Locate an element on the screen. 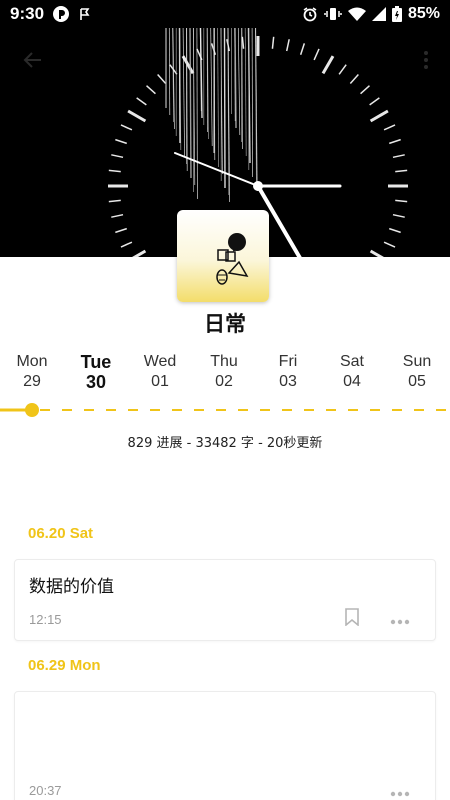  signal-icon is located at coordinates (378, 14).